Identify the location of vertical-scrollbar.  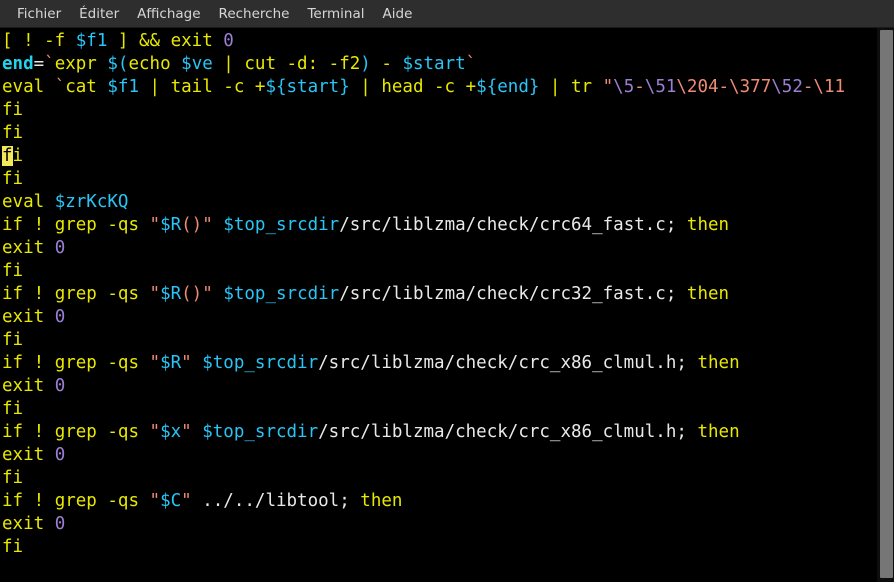
(885, 305).